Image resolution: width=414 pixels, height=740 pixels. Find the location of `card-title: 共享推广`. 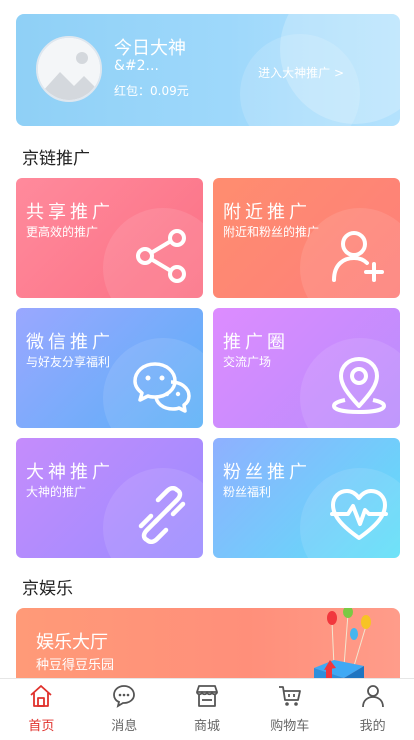

card-title: 共享推广 is located at coordinates (70, 212).